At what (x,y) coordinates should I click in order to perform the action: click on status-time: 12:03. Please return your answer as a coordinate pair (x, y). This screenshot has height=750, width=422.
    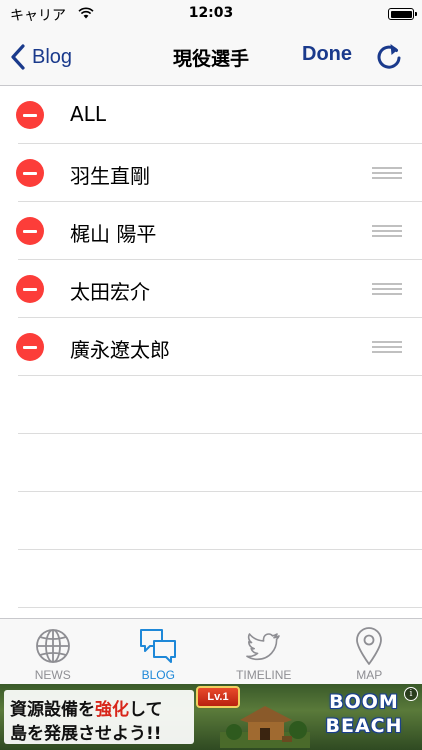
    Looking at the image, I should click on (211, 13).